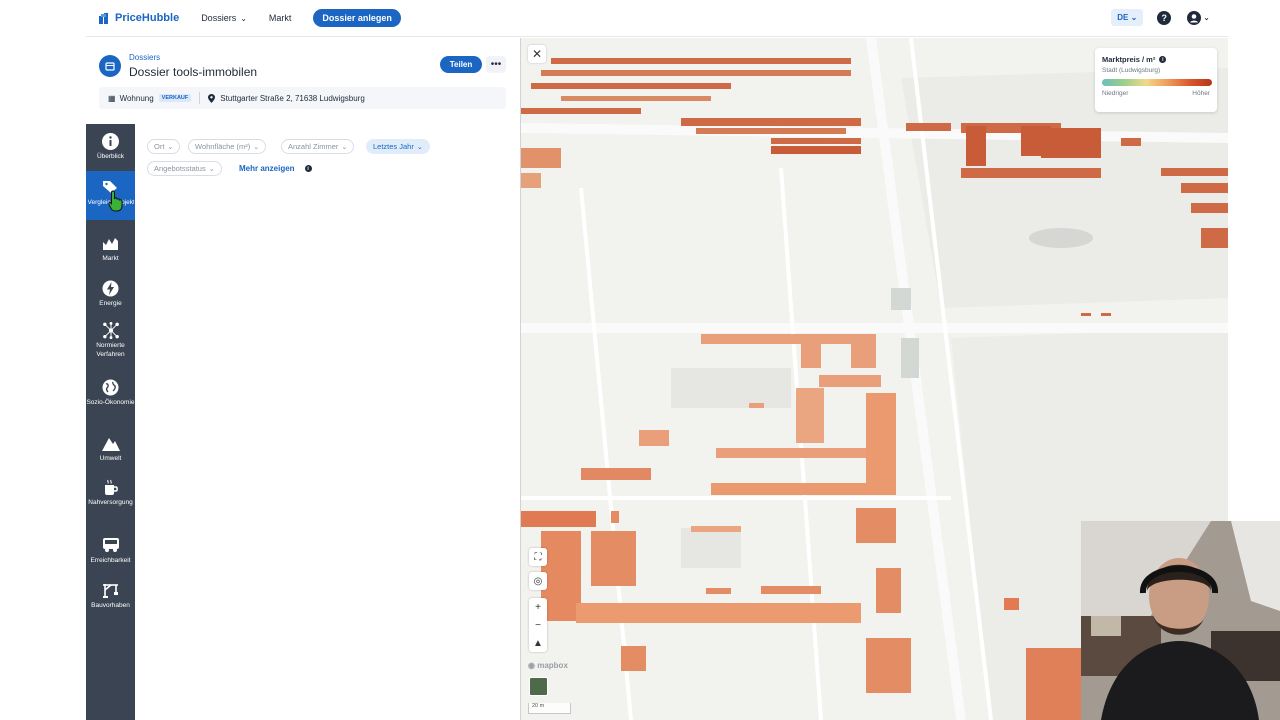  What do you see at coordinates (110, 254) in the screenshot?
I see `sidebar-item-market: Markt` at bounding box center [110, 254].